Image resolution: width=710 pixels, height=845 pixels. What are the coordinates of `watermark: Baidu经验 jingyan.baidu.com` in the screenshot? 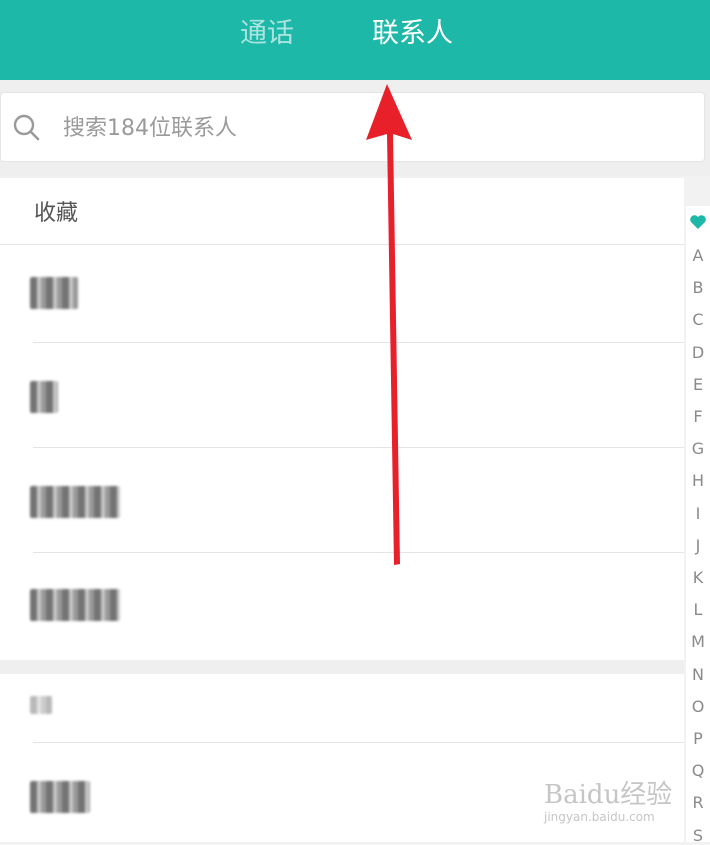 It's located at (624, 798).